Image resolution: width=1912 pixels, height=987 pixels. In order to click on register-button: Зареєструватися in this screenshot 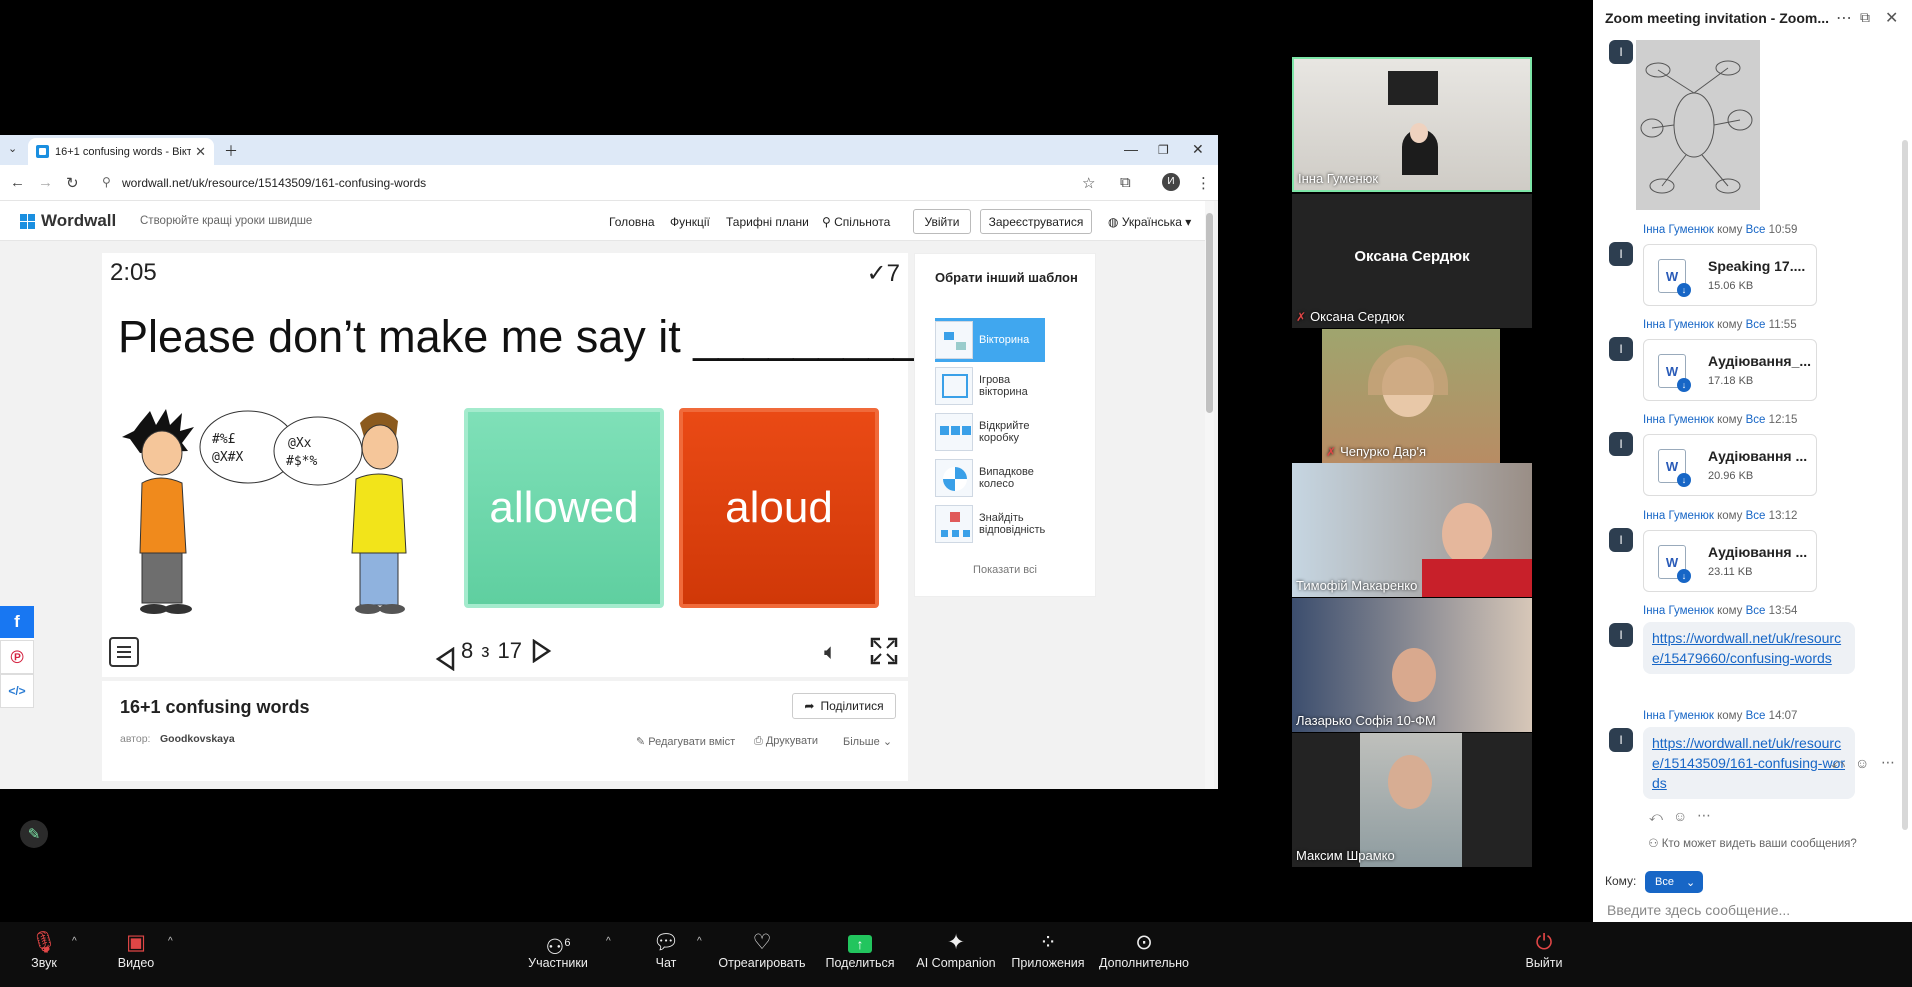, I will do `click(1036, 221)`.